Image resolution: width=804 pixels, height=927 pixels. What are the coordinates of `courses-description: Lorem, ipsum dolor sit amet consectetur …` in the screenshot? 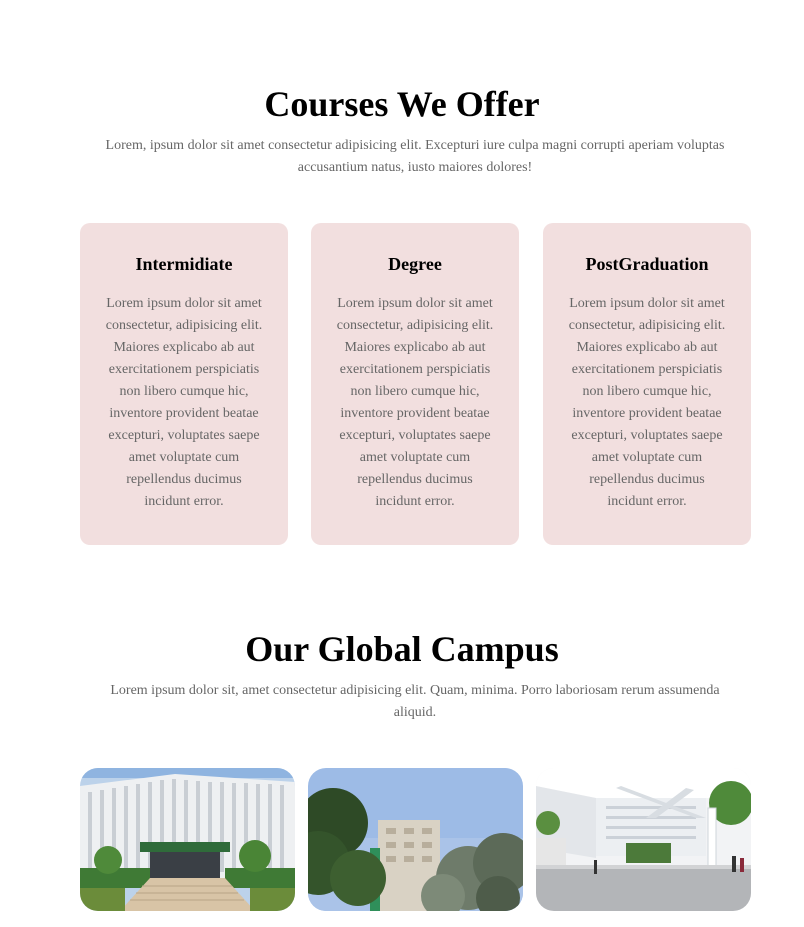 It's located at (415, 156).